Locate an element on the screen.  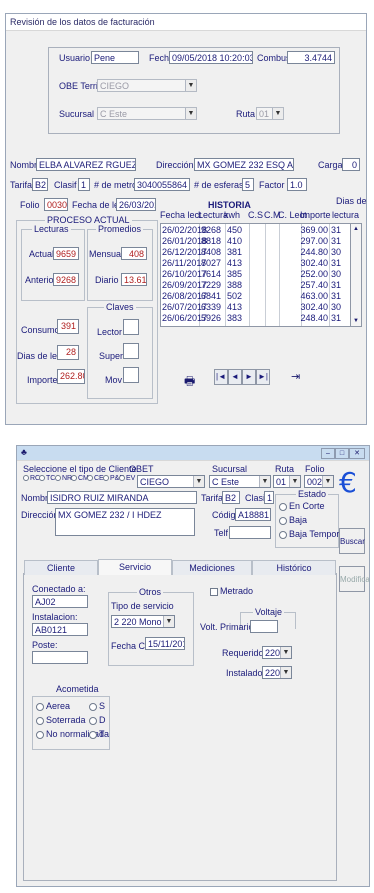
volt-primario-field is located at coordinates (264, 626).